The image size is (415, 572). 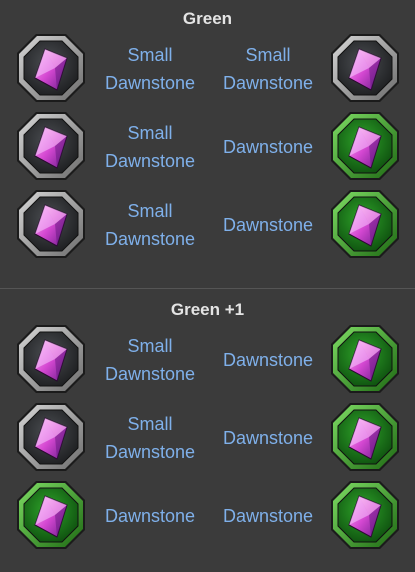 What do you see at coordinates (207, 69) in the screenshot?
I see `upgrade-row: Small Dawnstone Small Dawnstone` at bounding box center [207, 69].